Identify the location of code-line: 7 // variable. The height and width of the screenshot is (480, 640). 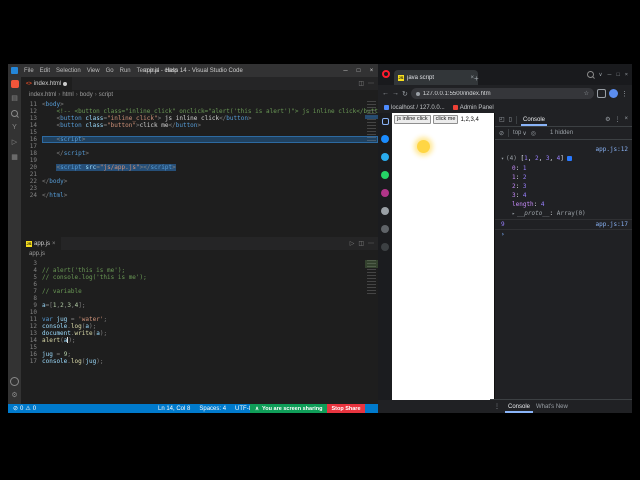
(199, 291).